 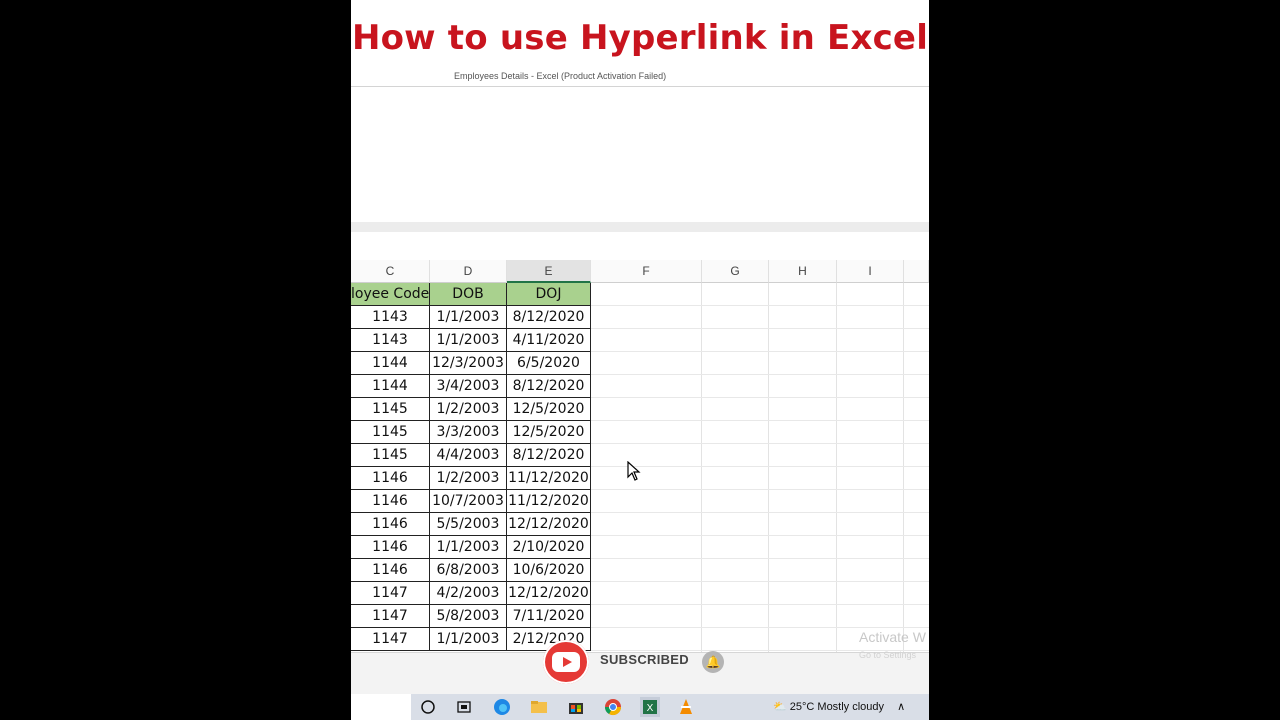 I want to click on title-divider, so click(x=640, y=86).